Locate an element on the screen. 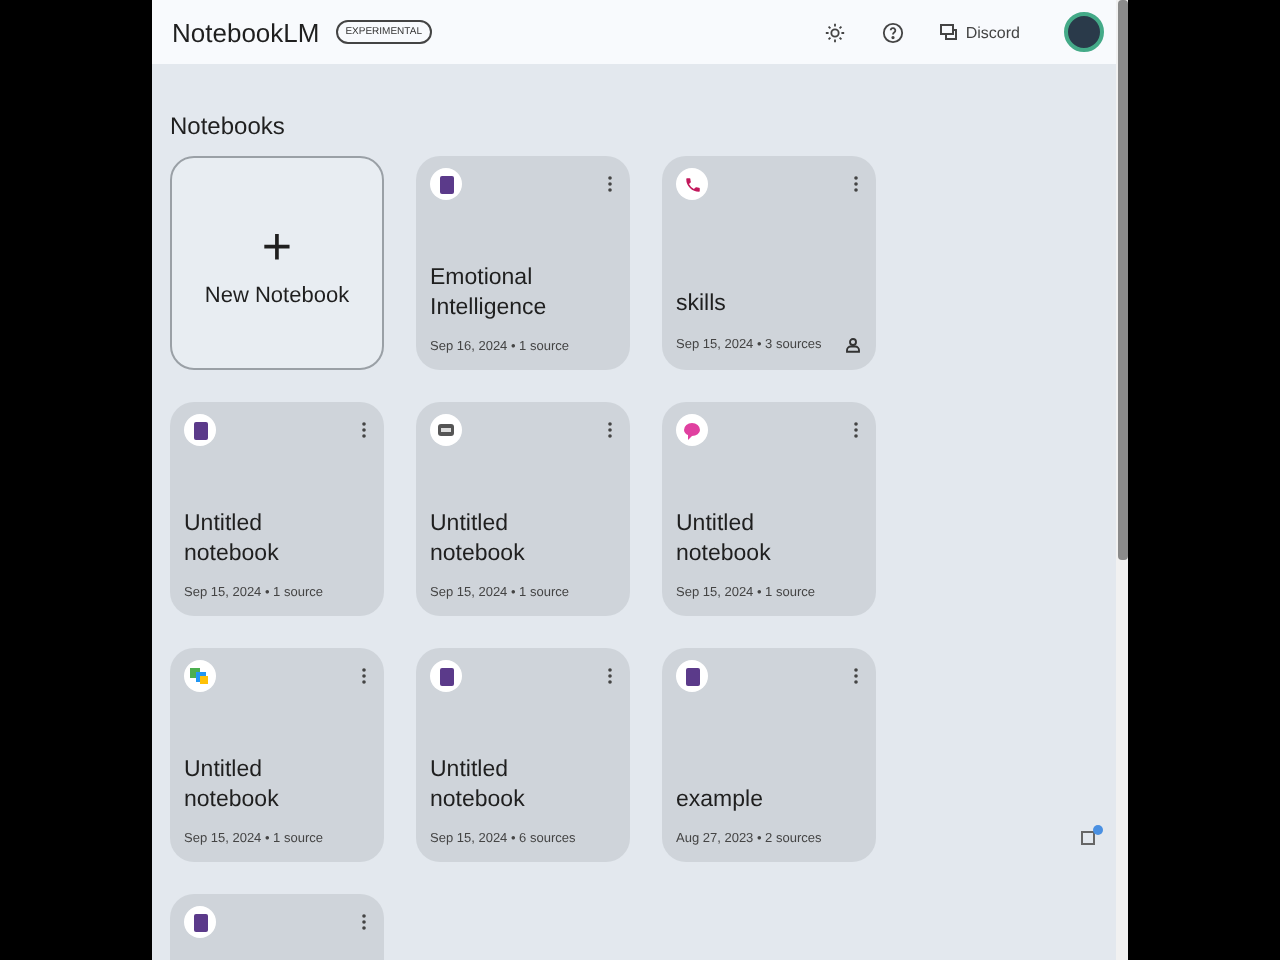 This screenshot has height=960, width=1280. new-notebook-button: + New Notebook is located at coordinates (277, 263).